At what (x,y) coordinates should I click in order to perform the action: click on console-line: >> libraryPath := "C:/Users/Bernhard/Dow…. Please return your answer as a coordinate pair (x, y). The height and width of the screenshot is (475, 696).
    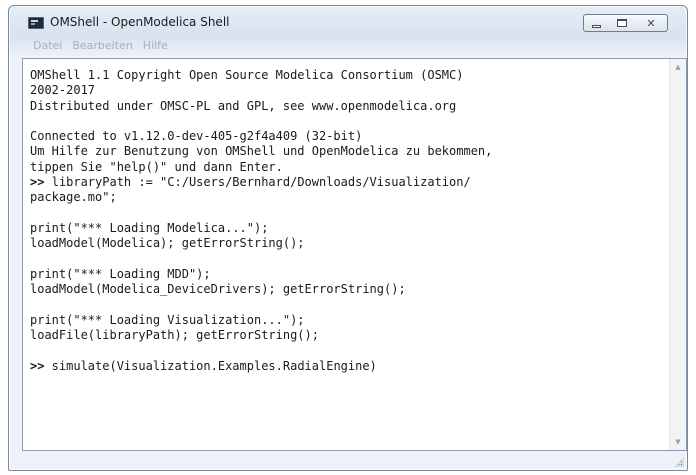
    Looking at the image, I should click on (347, 182).